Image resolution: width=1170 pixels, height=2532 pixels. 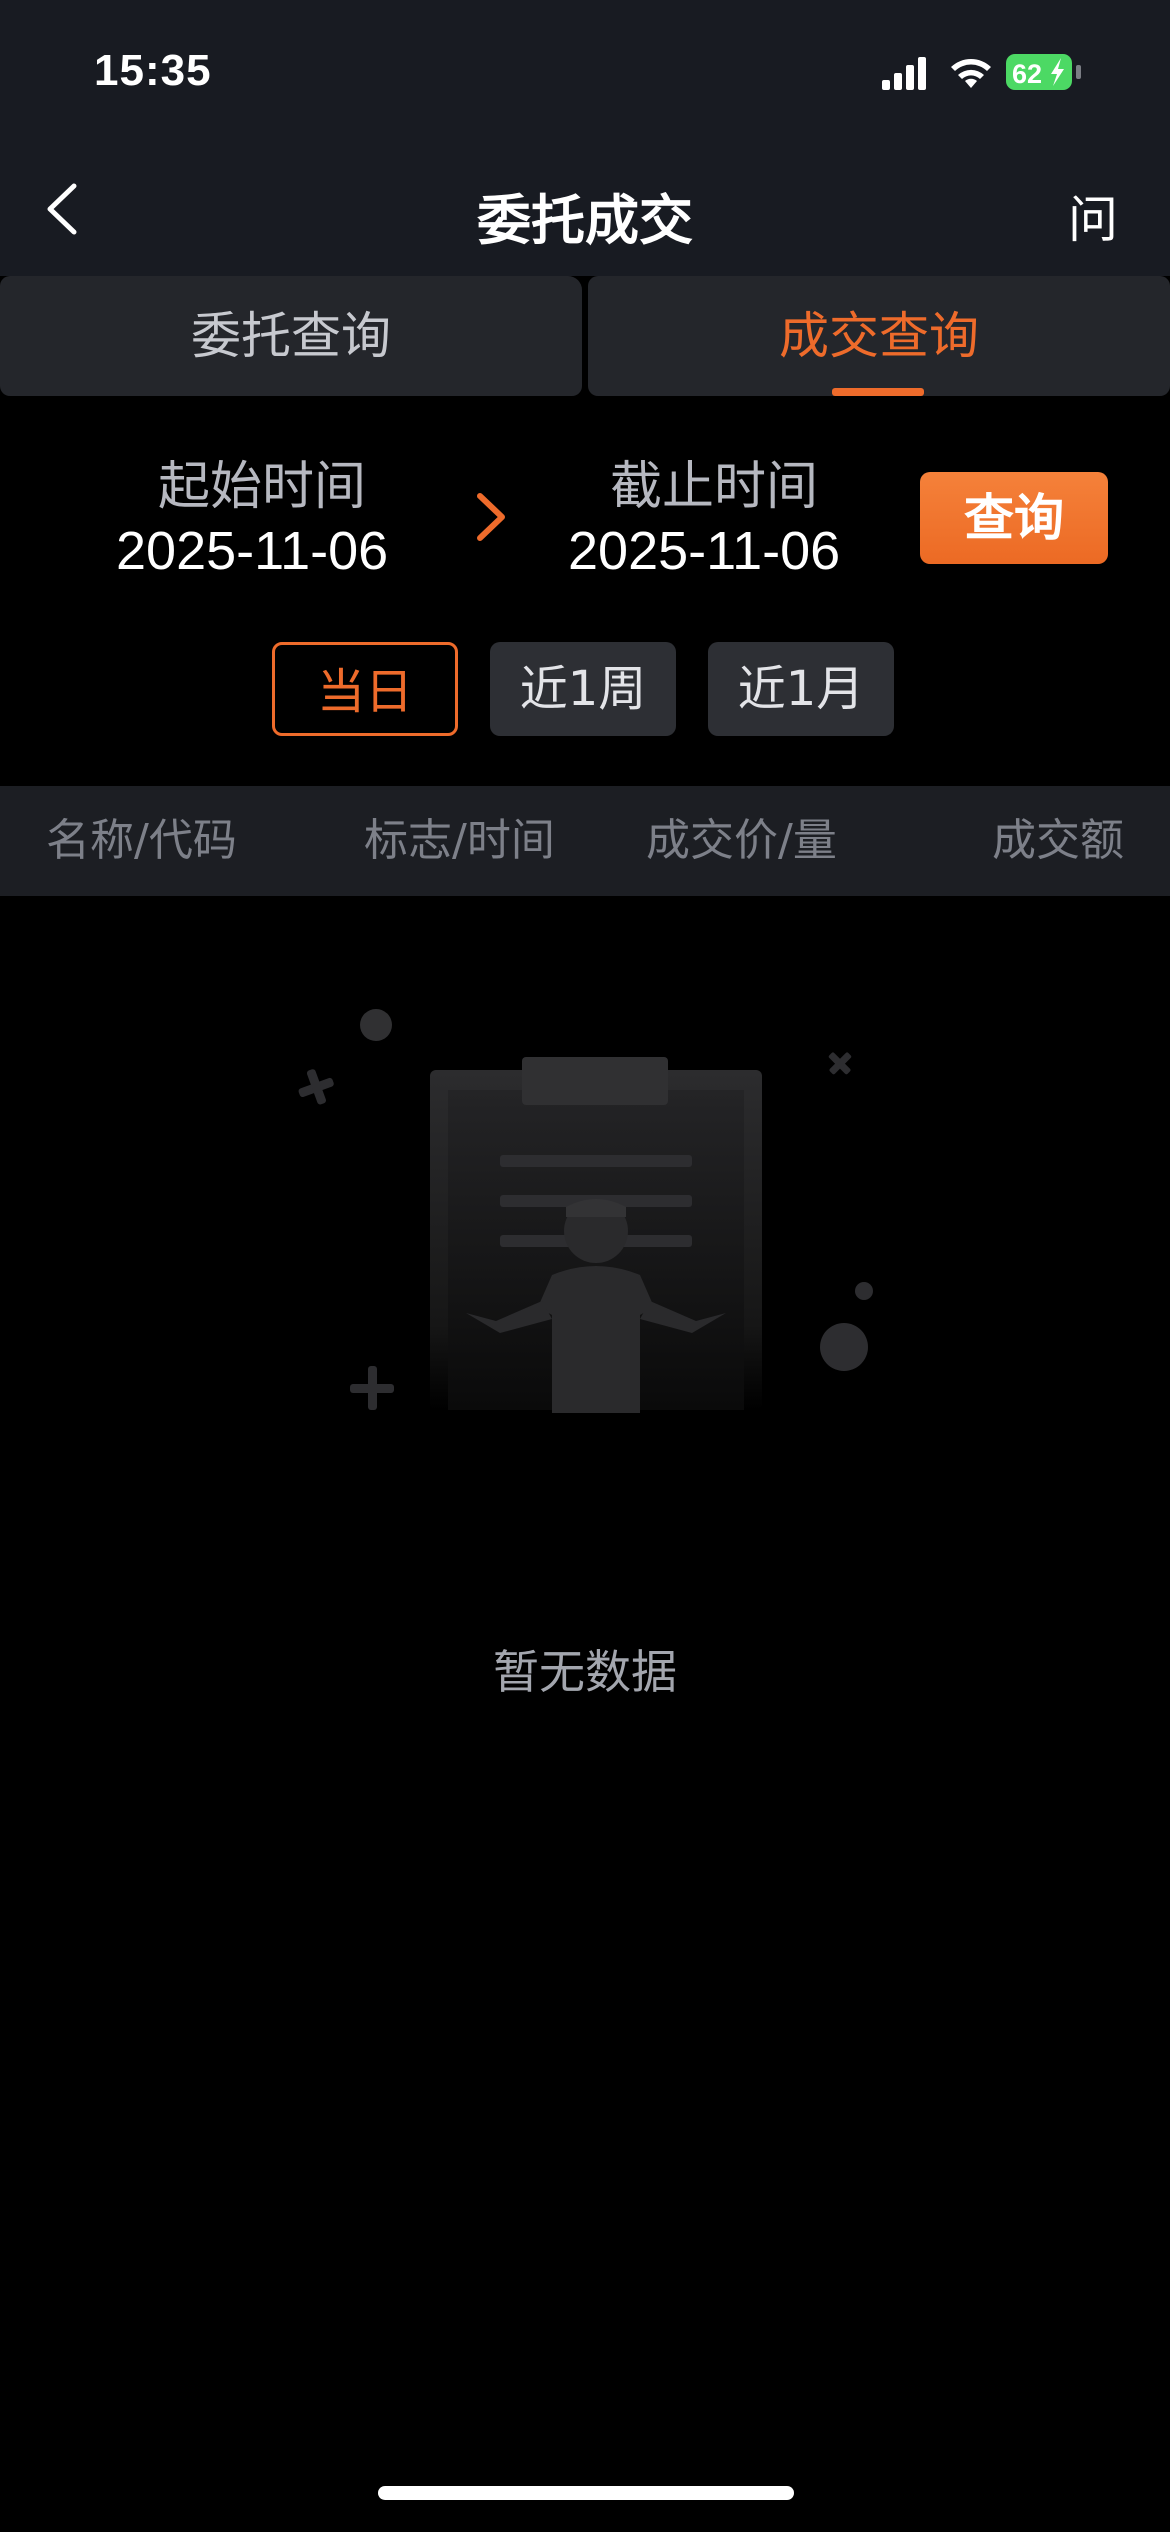 What do you see at coordinates (904, 73) in the screenshot?
I see `signal-icon` at bounding box center [904, 73].